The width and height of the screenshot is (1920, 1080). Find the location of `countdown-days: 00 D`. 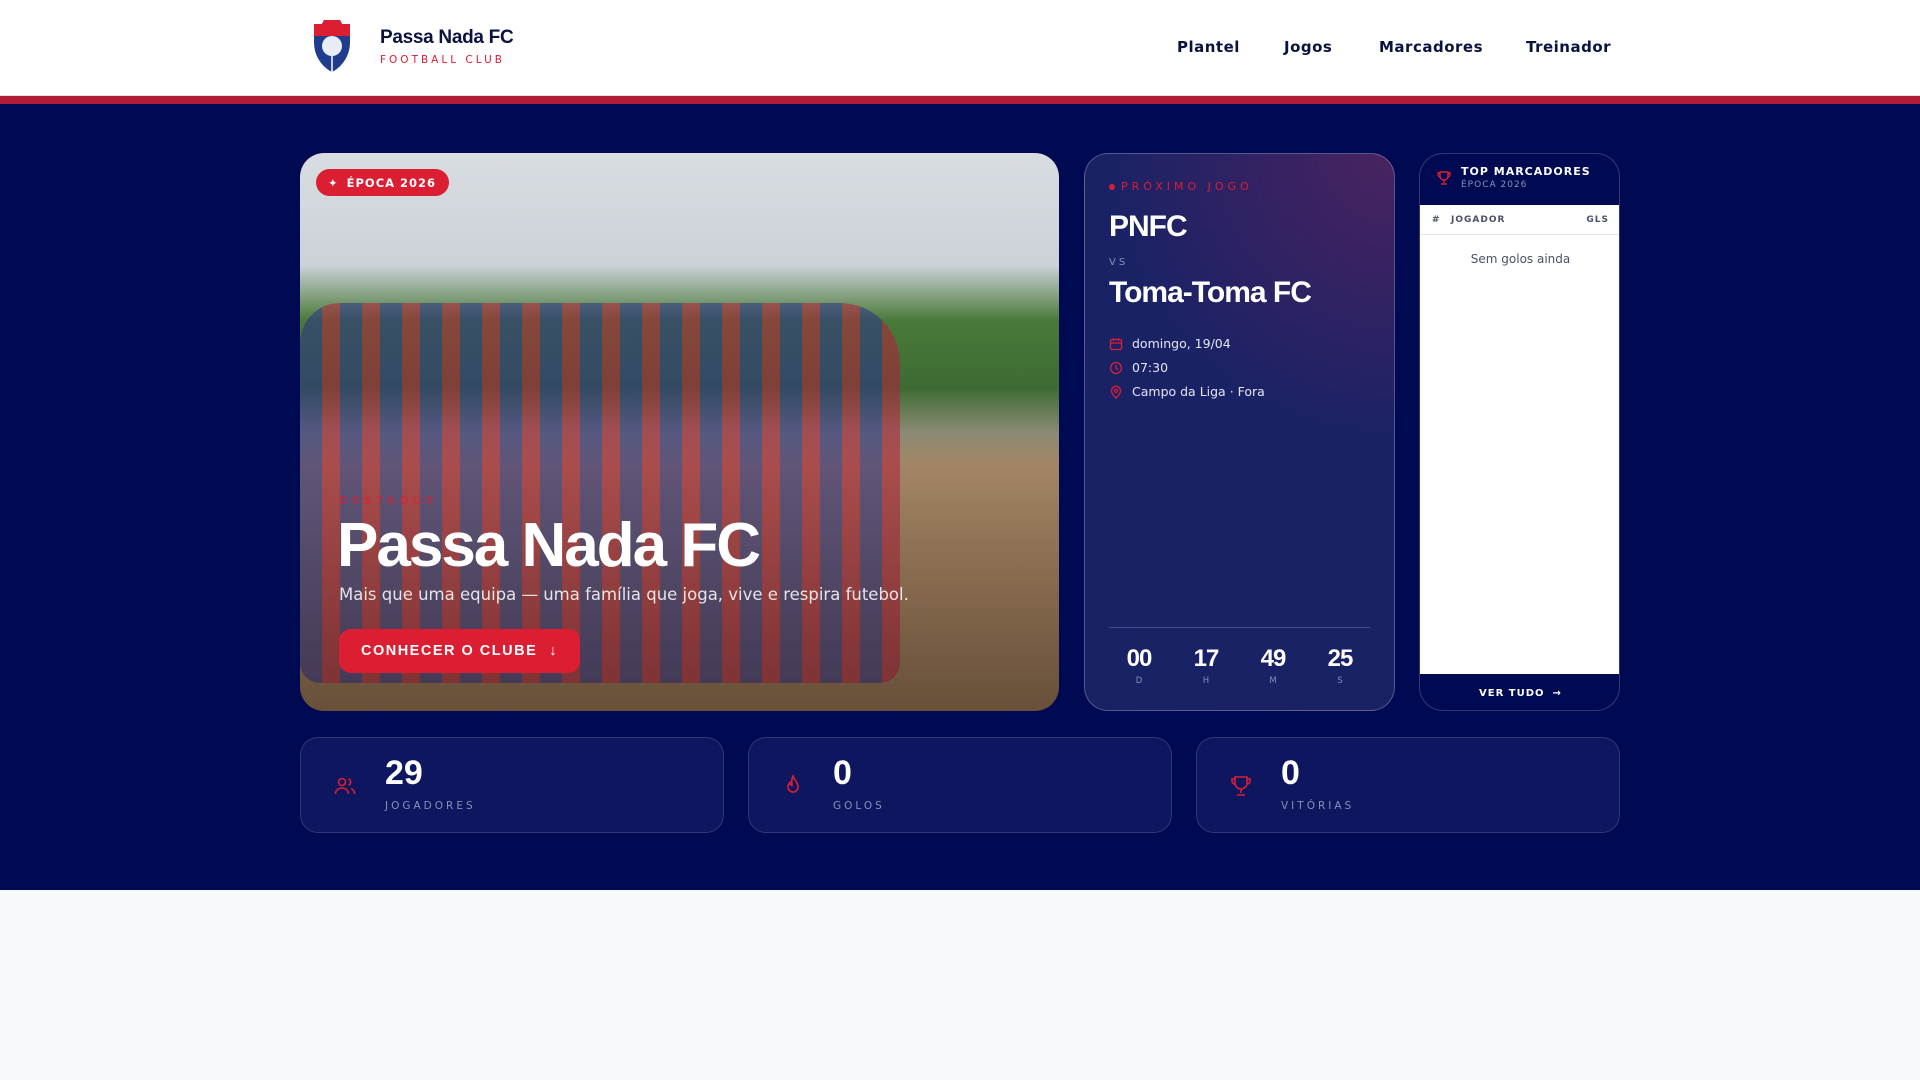

countdown-days: 00 D is located at coordinates (1139, 665).